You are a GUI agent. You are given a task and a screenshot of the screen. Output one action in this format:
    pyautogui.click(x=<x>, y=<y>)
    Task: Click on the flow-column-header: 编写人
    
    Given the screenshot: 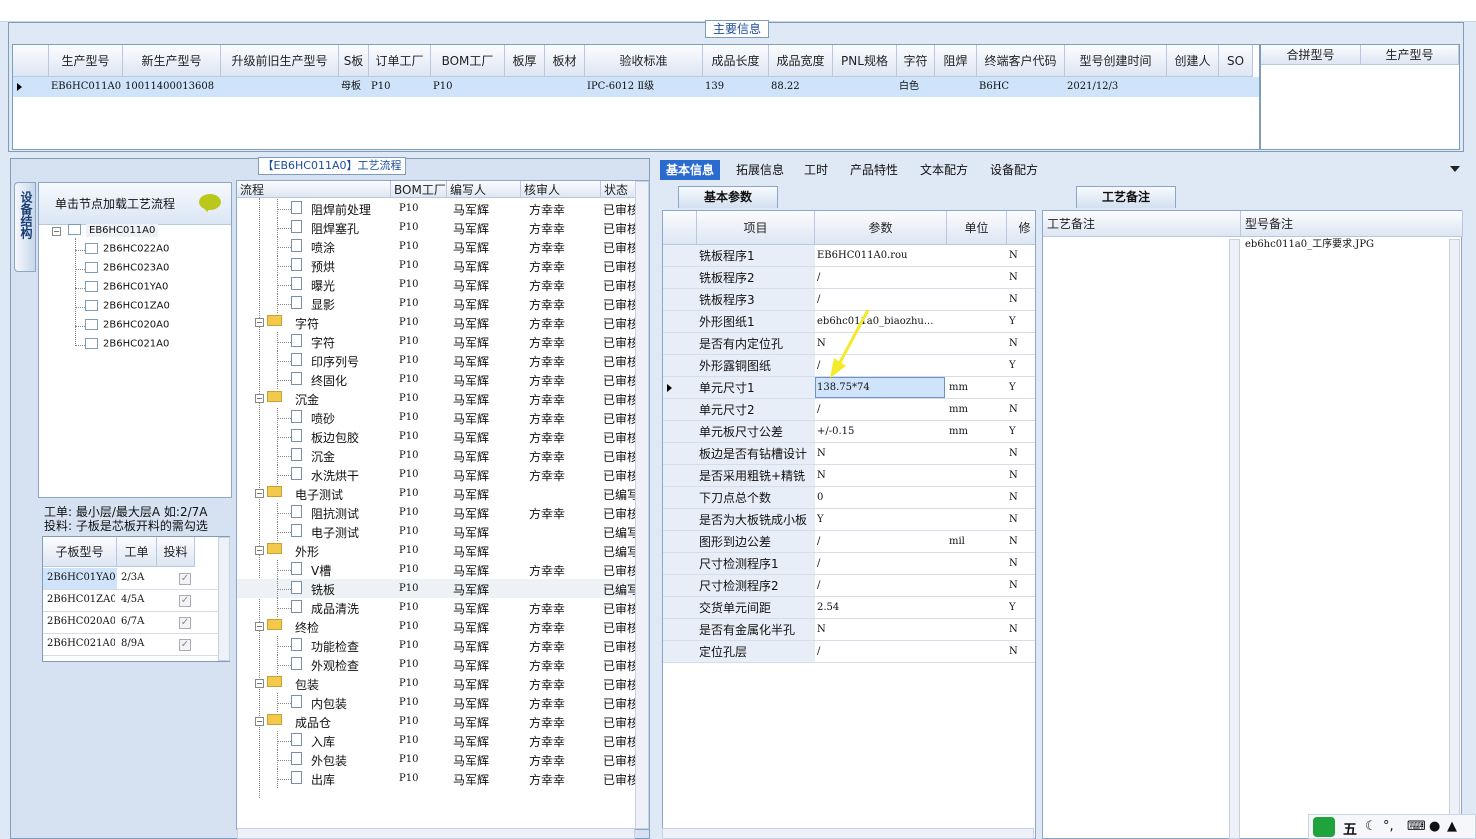 What is the action you would take?
    pyautogui.click(x=484, y=189)
    